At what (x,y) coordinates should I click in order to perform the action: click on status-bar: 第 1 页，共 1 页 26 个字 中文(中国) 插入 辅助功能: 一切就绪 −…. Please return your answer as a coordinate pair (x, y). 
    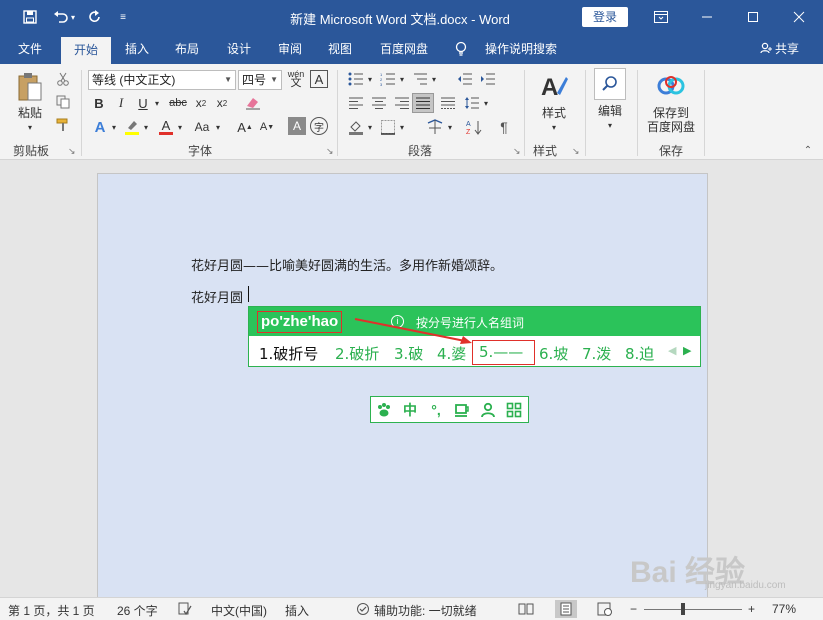
    Looking at the image, I should click on (411, 608).